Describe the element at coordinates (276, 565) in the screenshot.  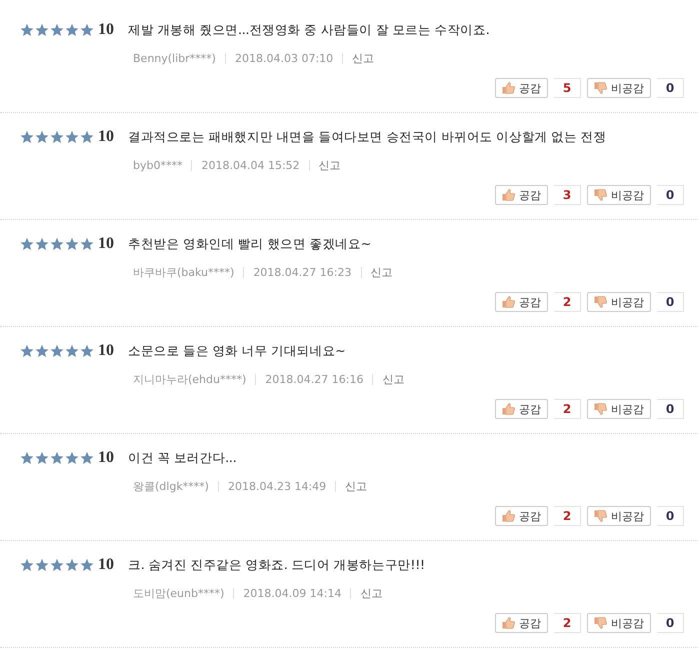
I see `review-text: 크. 숨겨진 진주같은 영화죠. 드디어 개봉하는구만!!!` at that location.